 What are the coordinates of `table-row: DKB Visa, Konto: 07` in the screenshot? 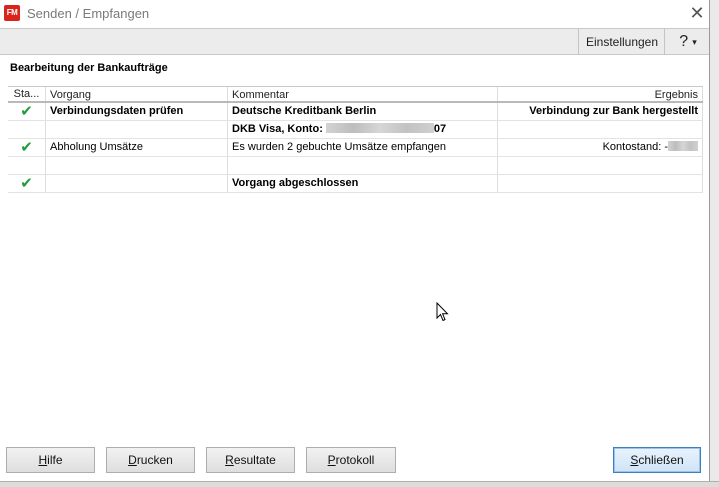 It's located at (355, 130).